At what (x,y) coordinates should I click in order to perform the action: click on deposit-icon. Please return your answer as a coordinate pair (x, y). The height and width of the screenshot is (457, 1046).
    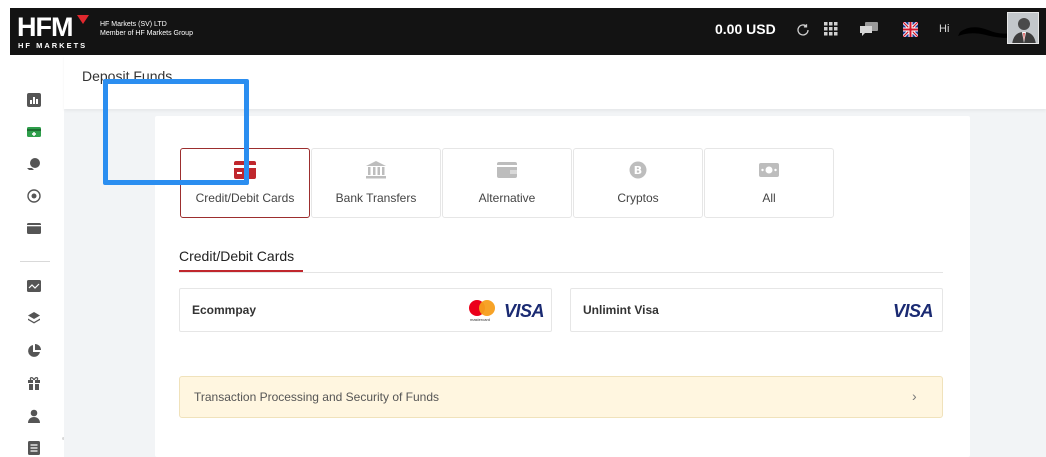
    Looking at the image, I should click on (34, 132).